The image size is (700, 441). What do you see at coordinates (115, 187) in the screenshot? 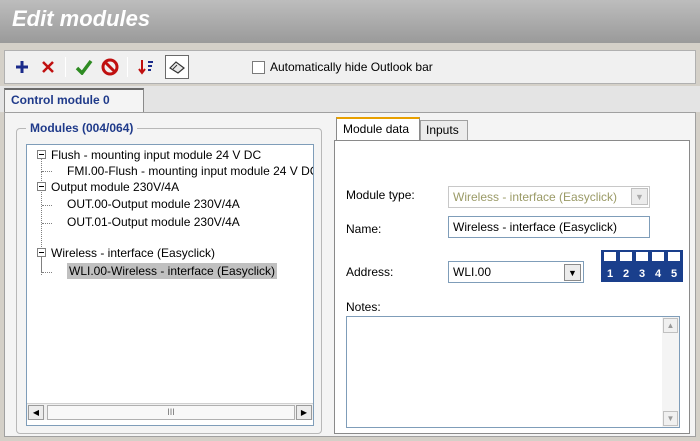
I see `tree-item-output-group: Output module 230V/4A` at bounding box center [115, 187].